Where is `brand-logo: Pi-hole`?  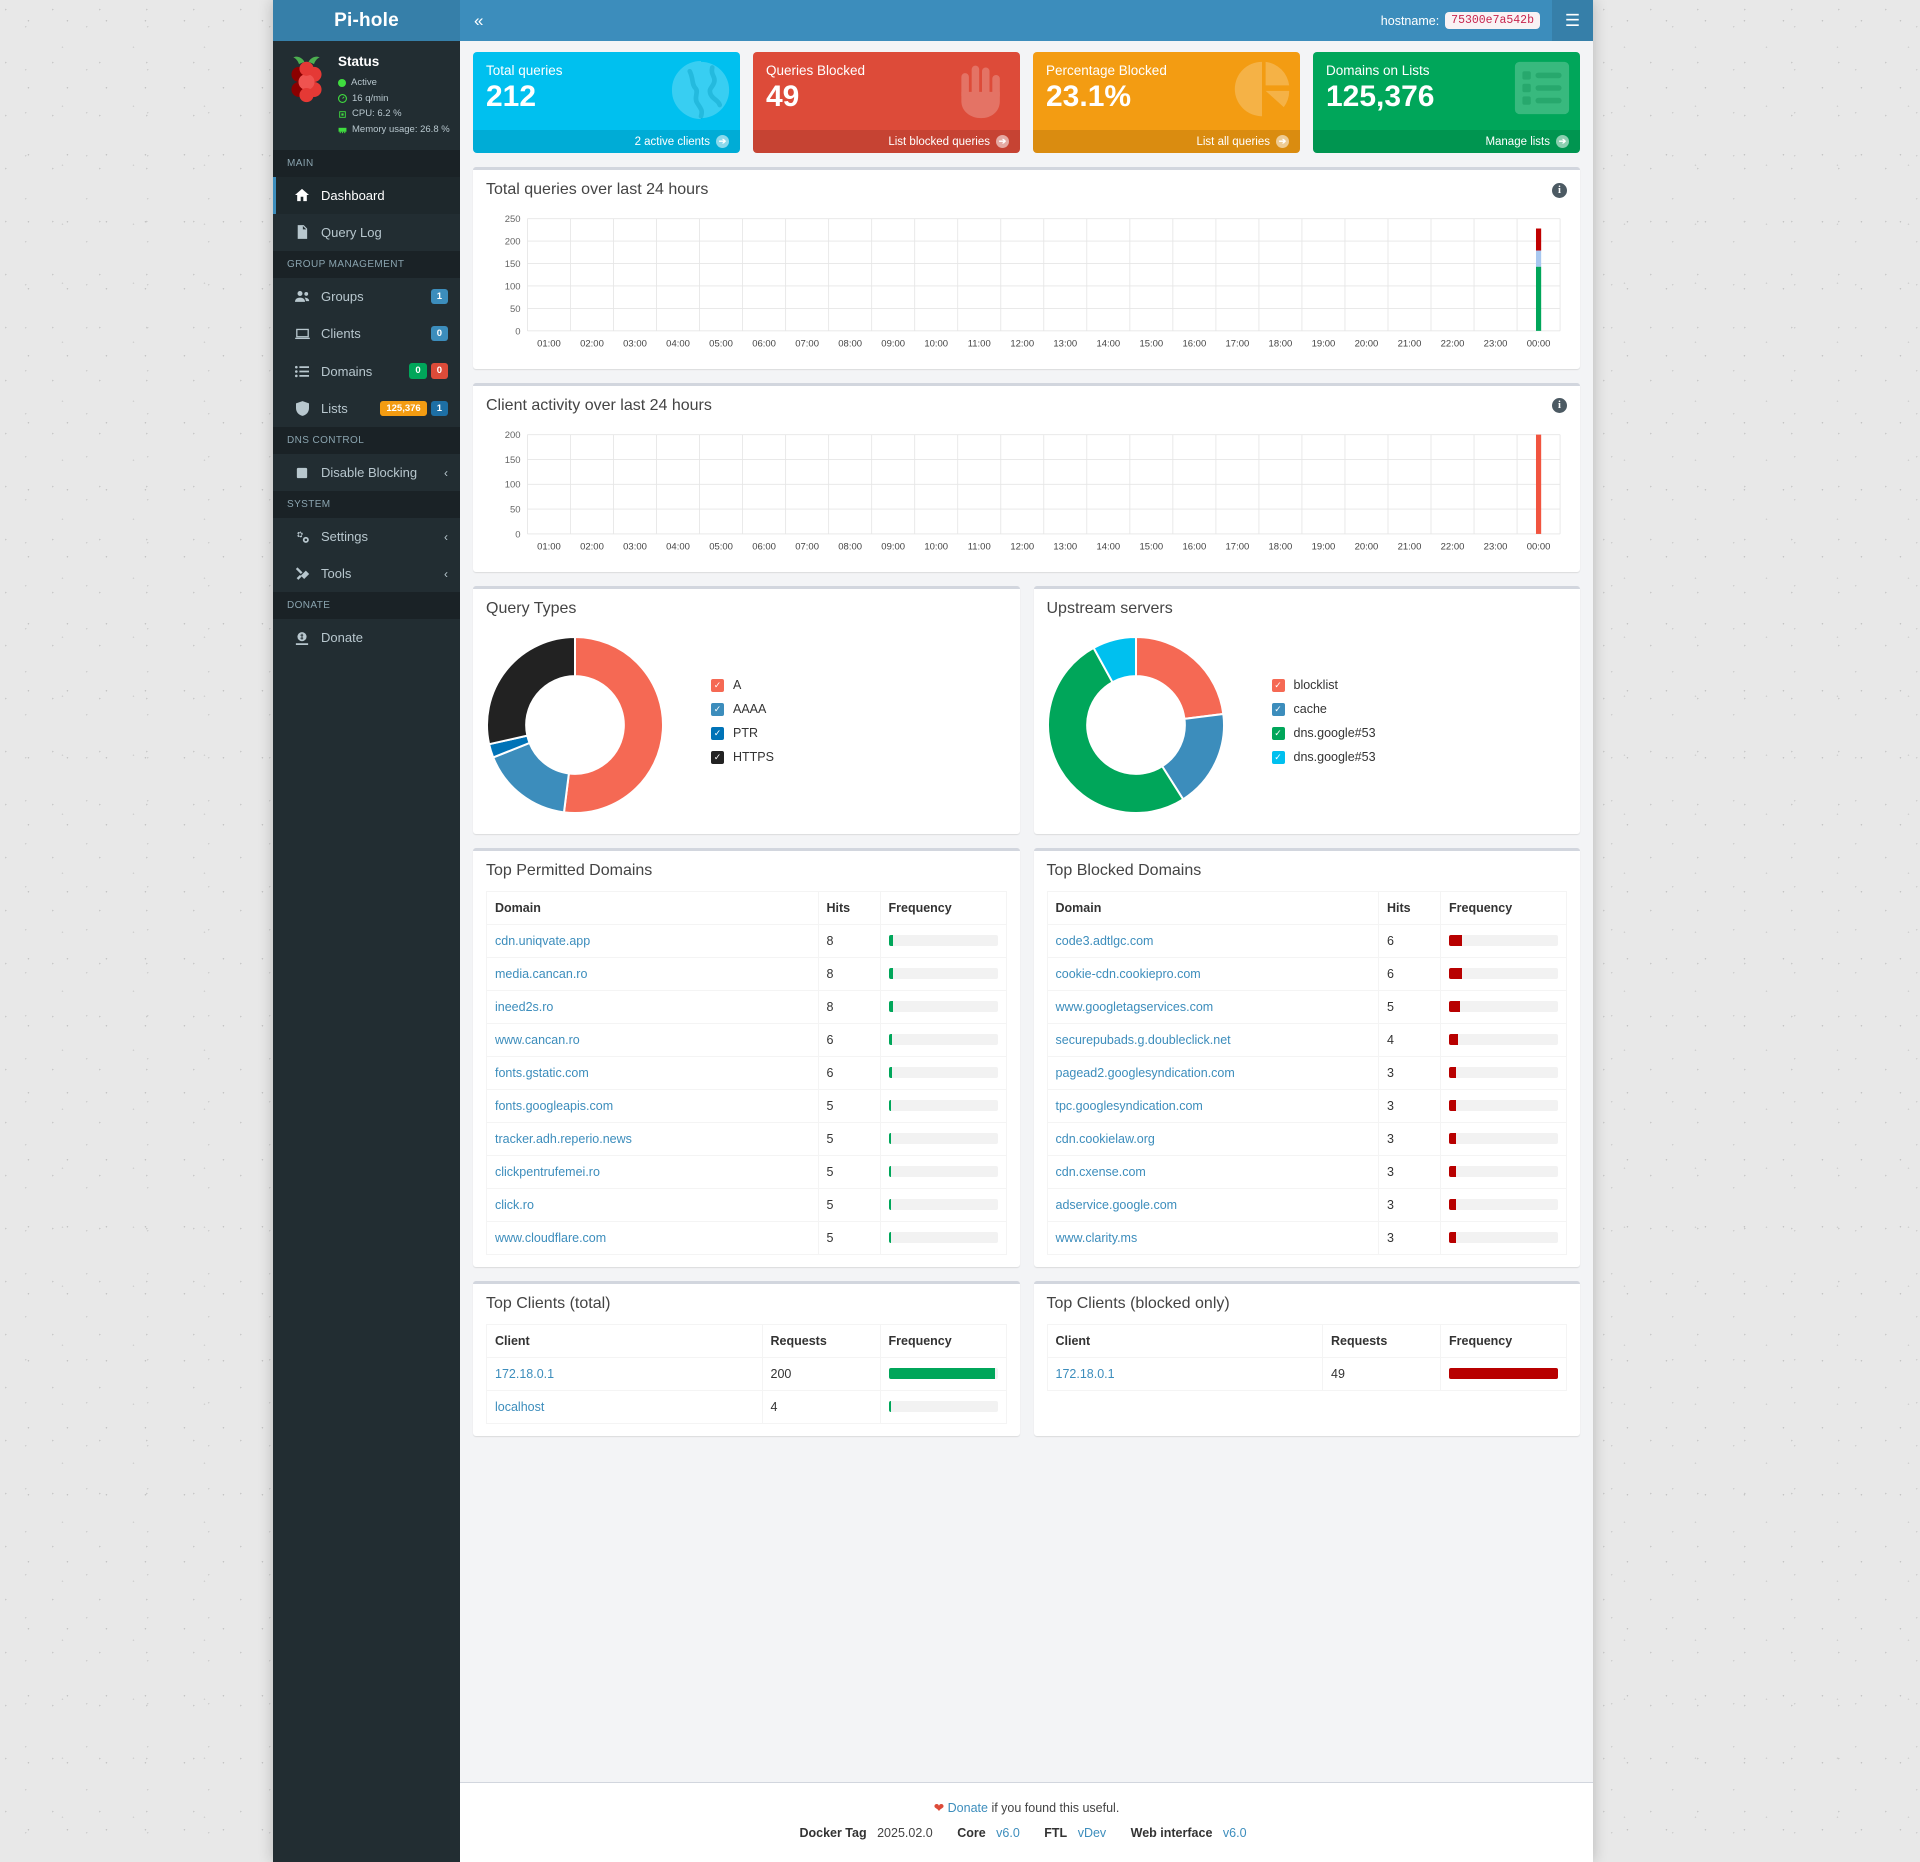
brand-logo: Pi-hole is located at coordinates (366, 20).